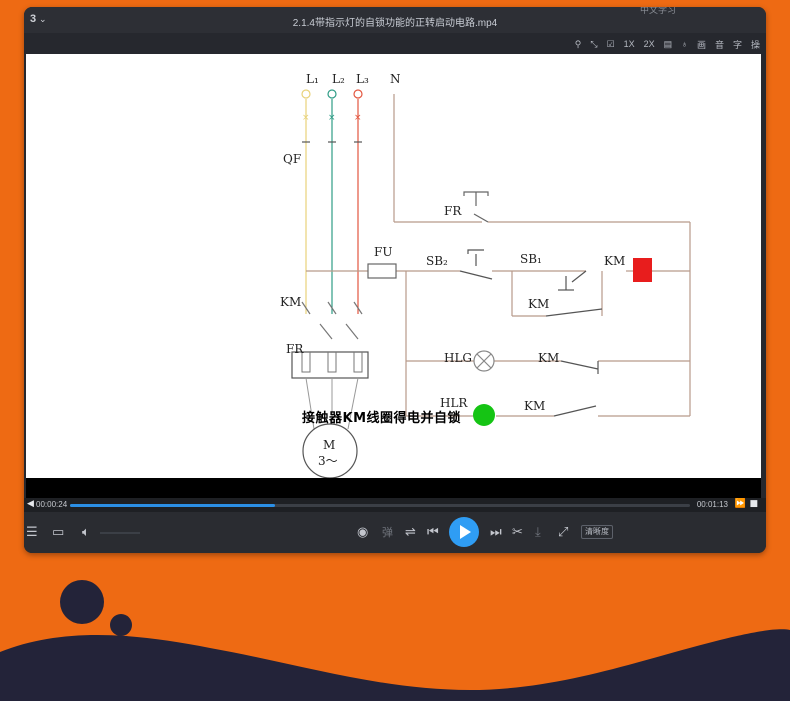 The width and height of the screenshot is (790, 701). I want to click on label-motor-m: M, so click(329, 445).